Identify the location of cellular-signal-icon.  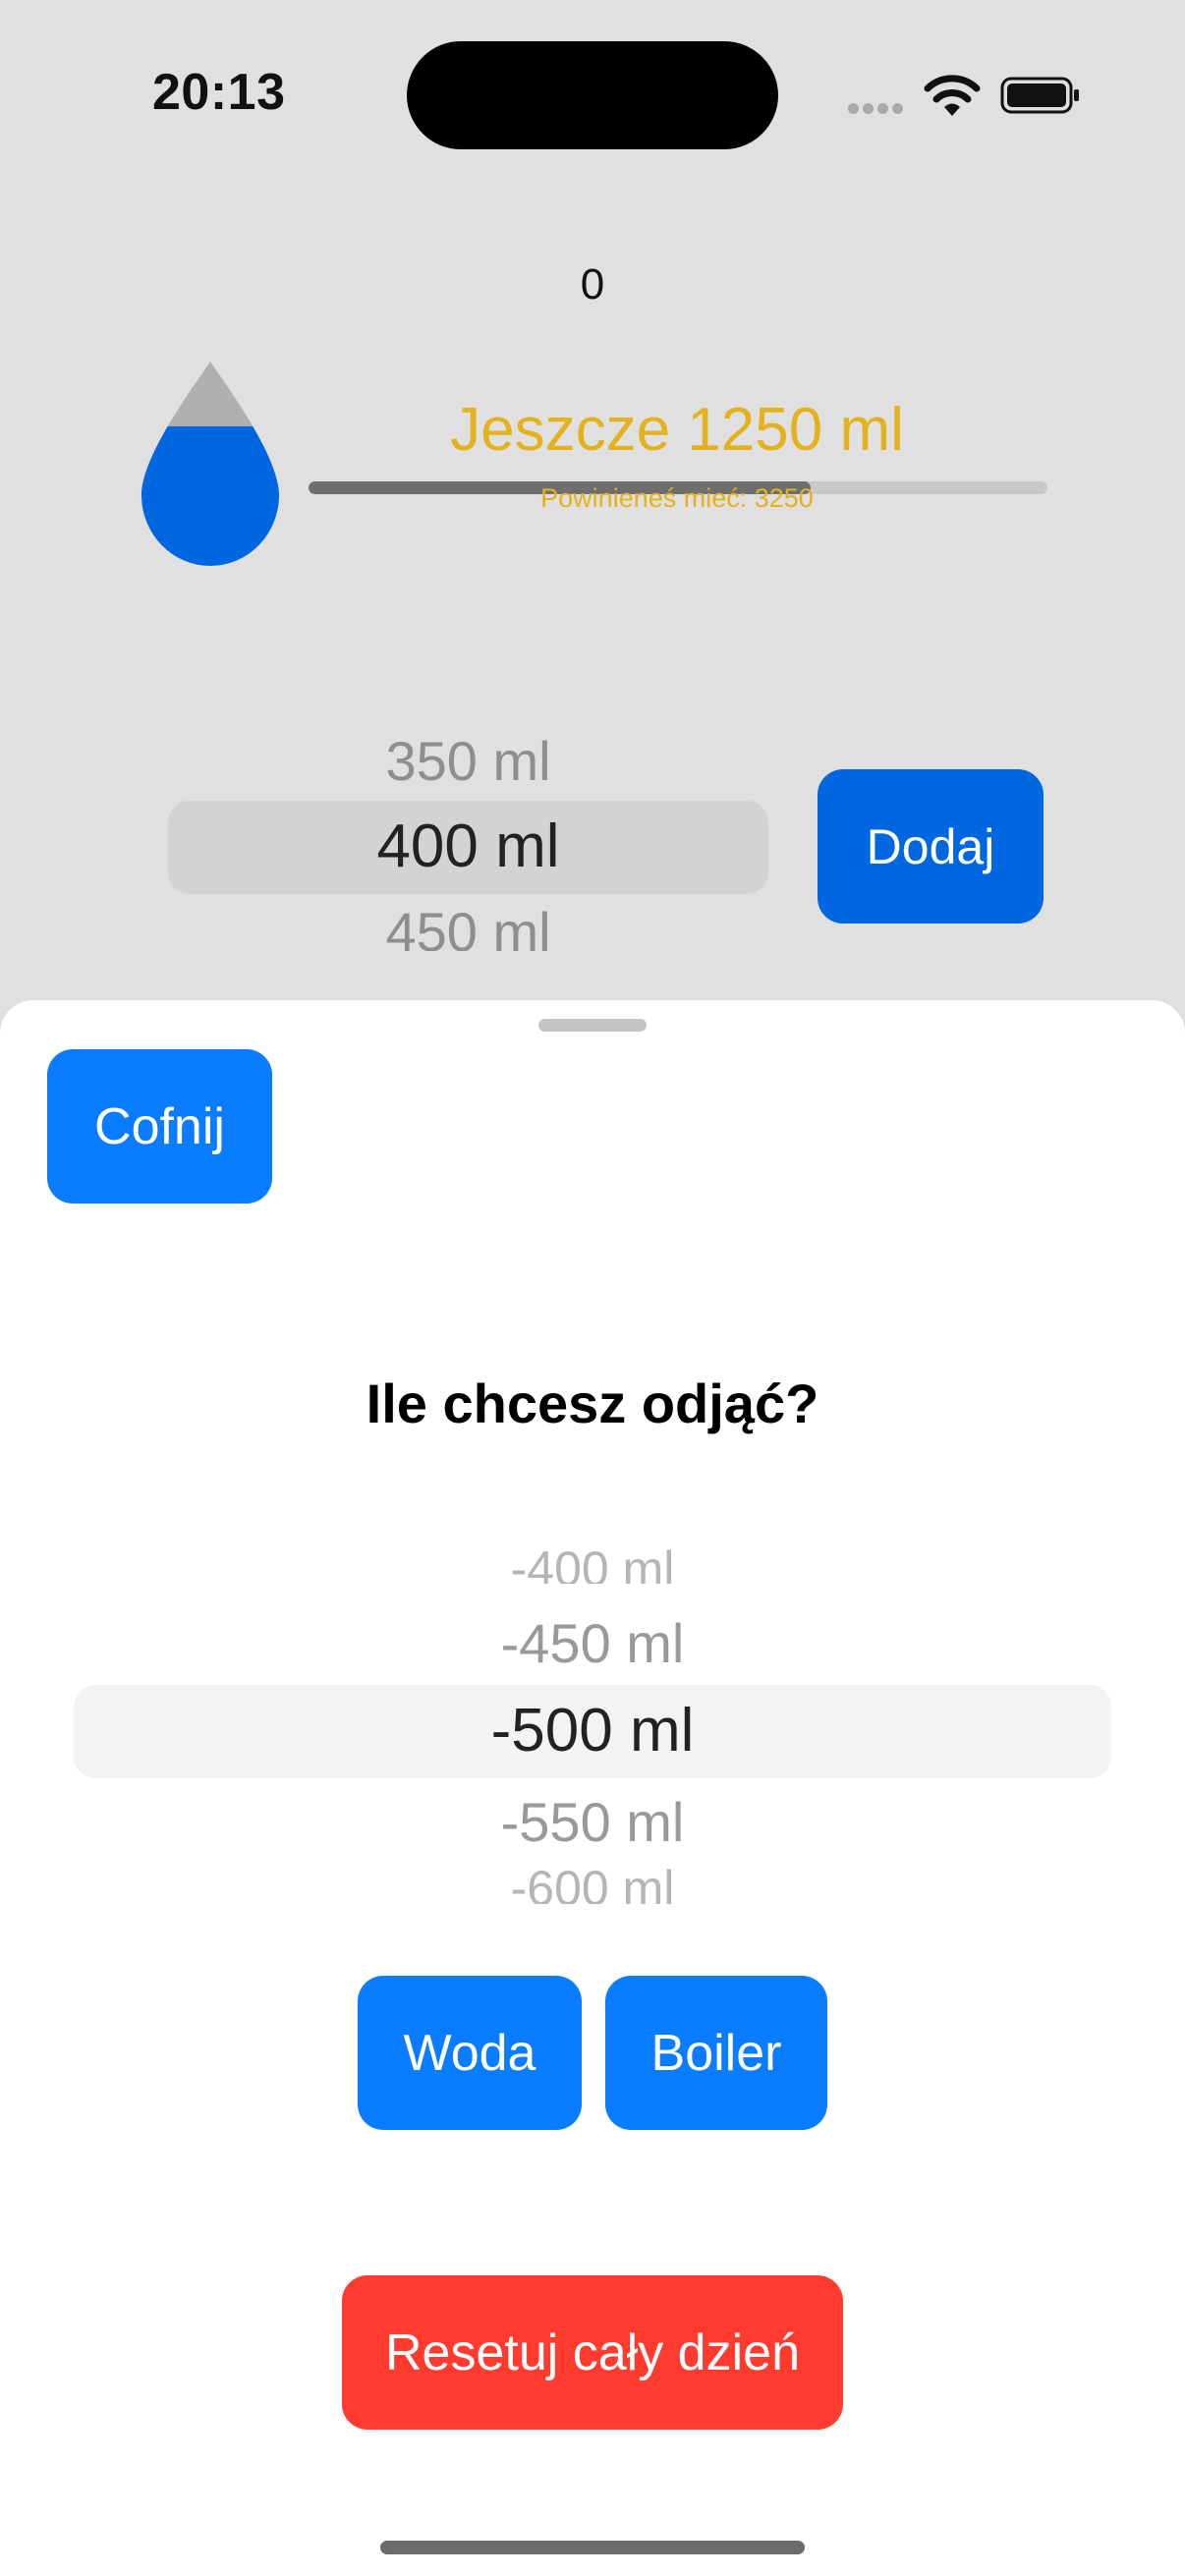
(879, 108).